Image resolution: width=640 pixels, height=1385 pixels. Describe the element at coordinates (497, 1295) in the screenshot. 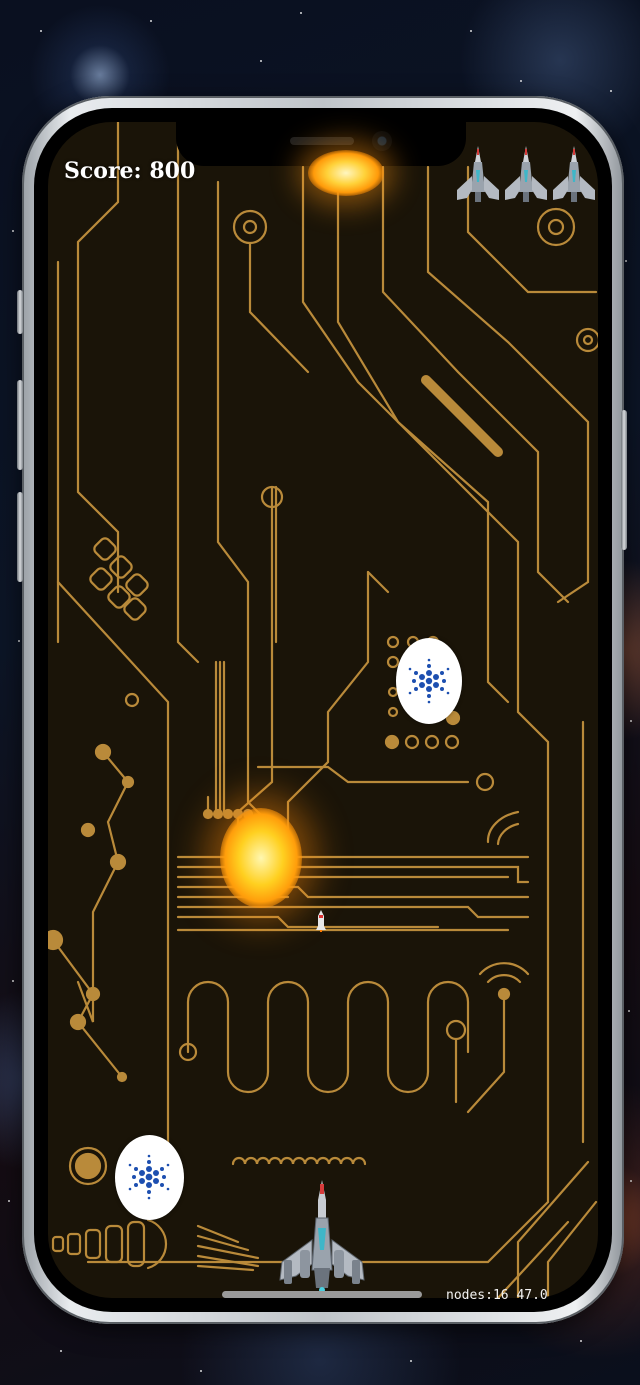

I see `debug-stats: nodes:16 47.0` at that location.